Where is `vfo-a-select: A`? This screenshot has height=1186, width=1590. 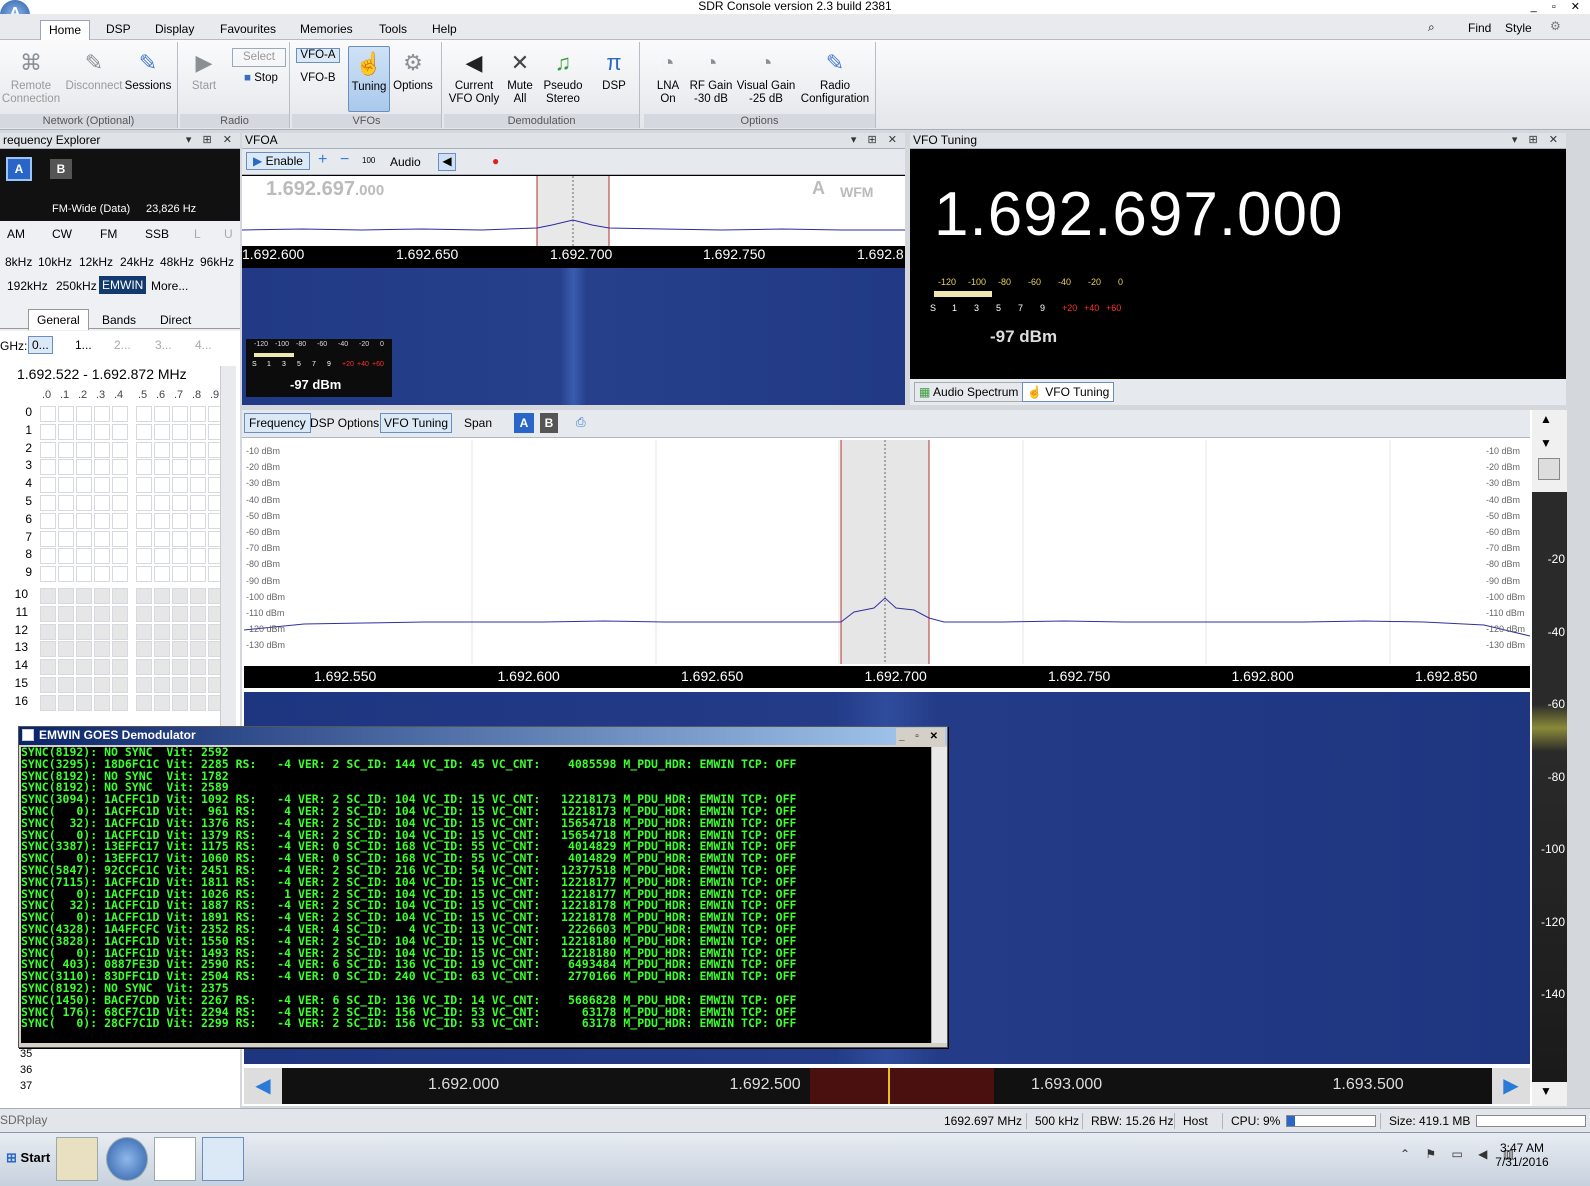
vfo-a-select: A is located at coordinates (524, 423).